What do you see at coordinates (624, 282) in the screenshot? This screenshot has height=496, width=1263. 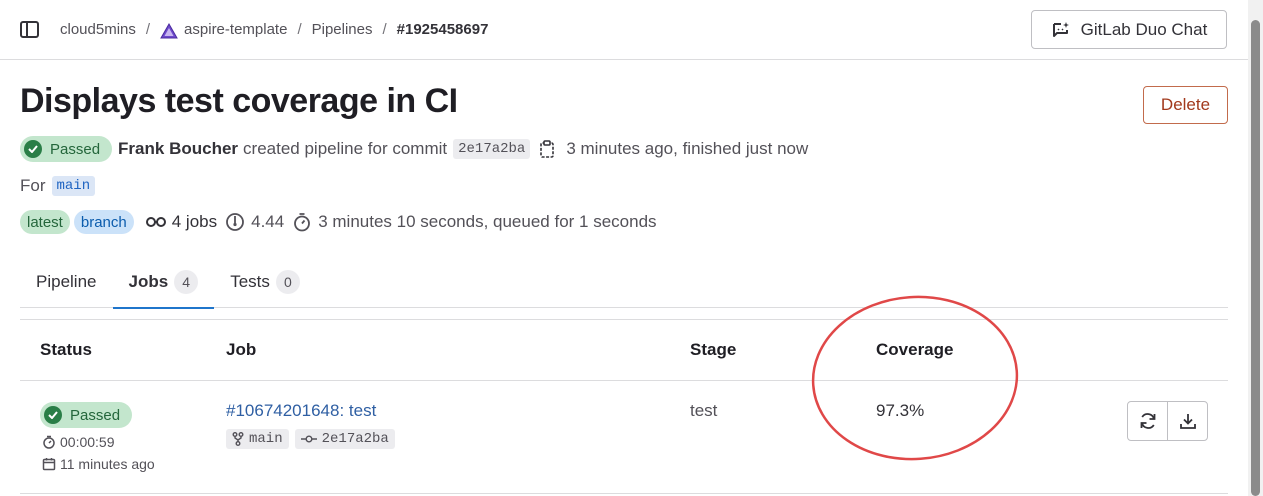 I see `pipeline-tabs: Pipeline Jobs 4 Tests 0` at bounding box center [624, 282].